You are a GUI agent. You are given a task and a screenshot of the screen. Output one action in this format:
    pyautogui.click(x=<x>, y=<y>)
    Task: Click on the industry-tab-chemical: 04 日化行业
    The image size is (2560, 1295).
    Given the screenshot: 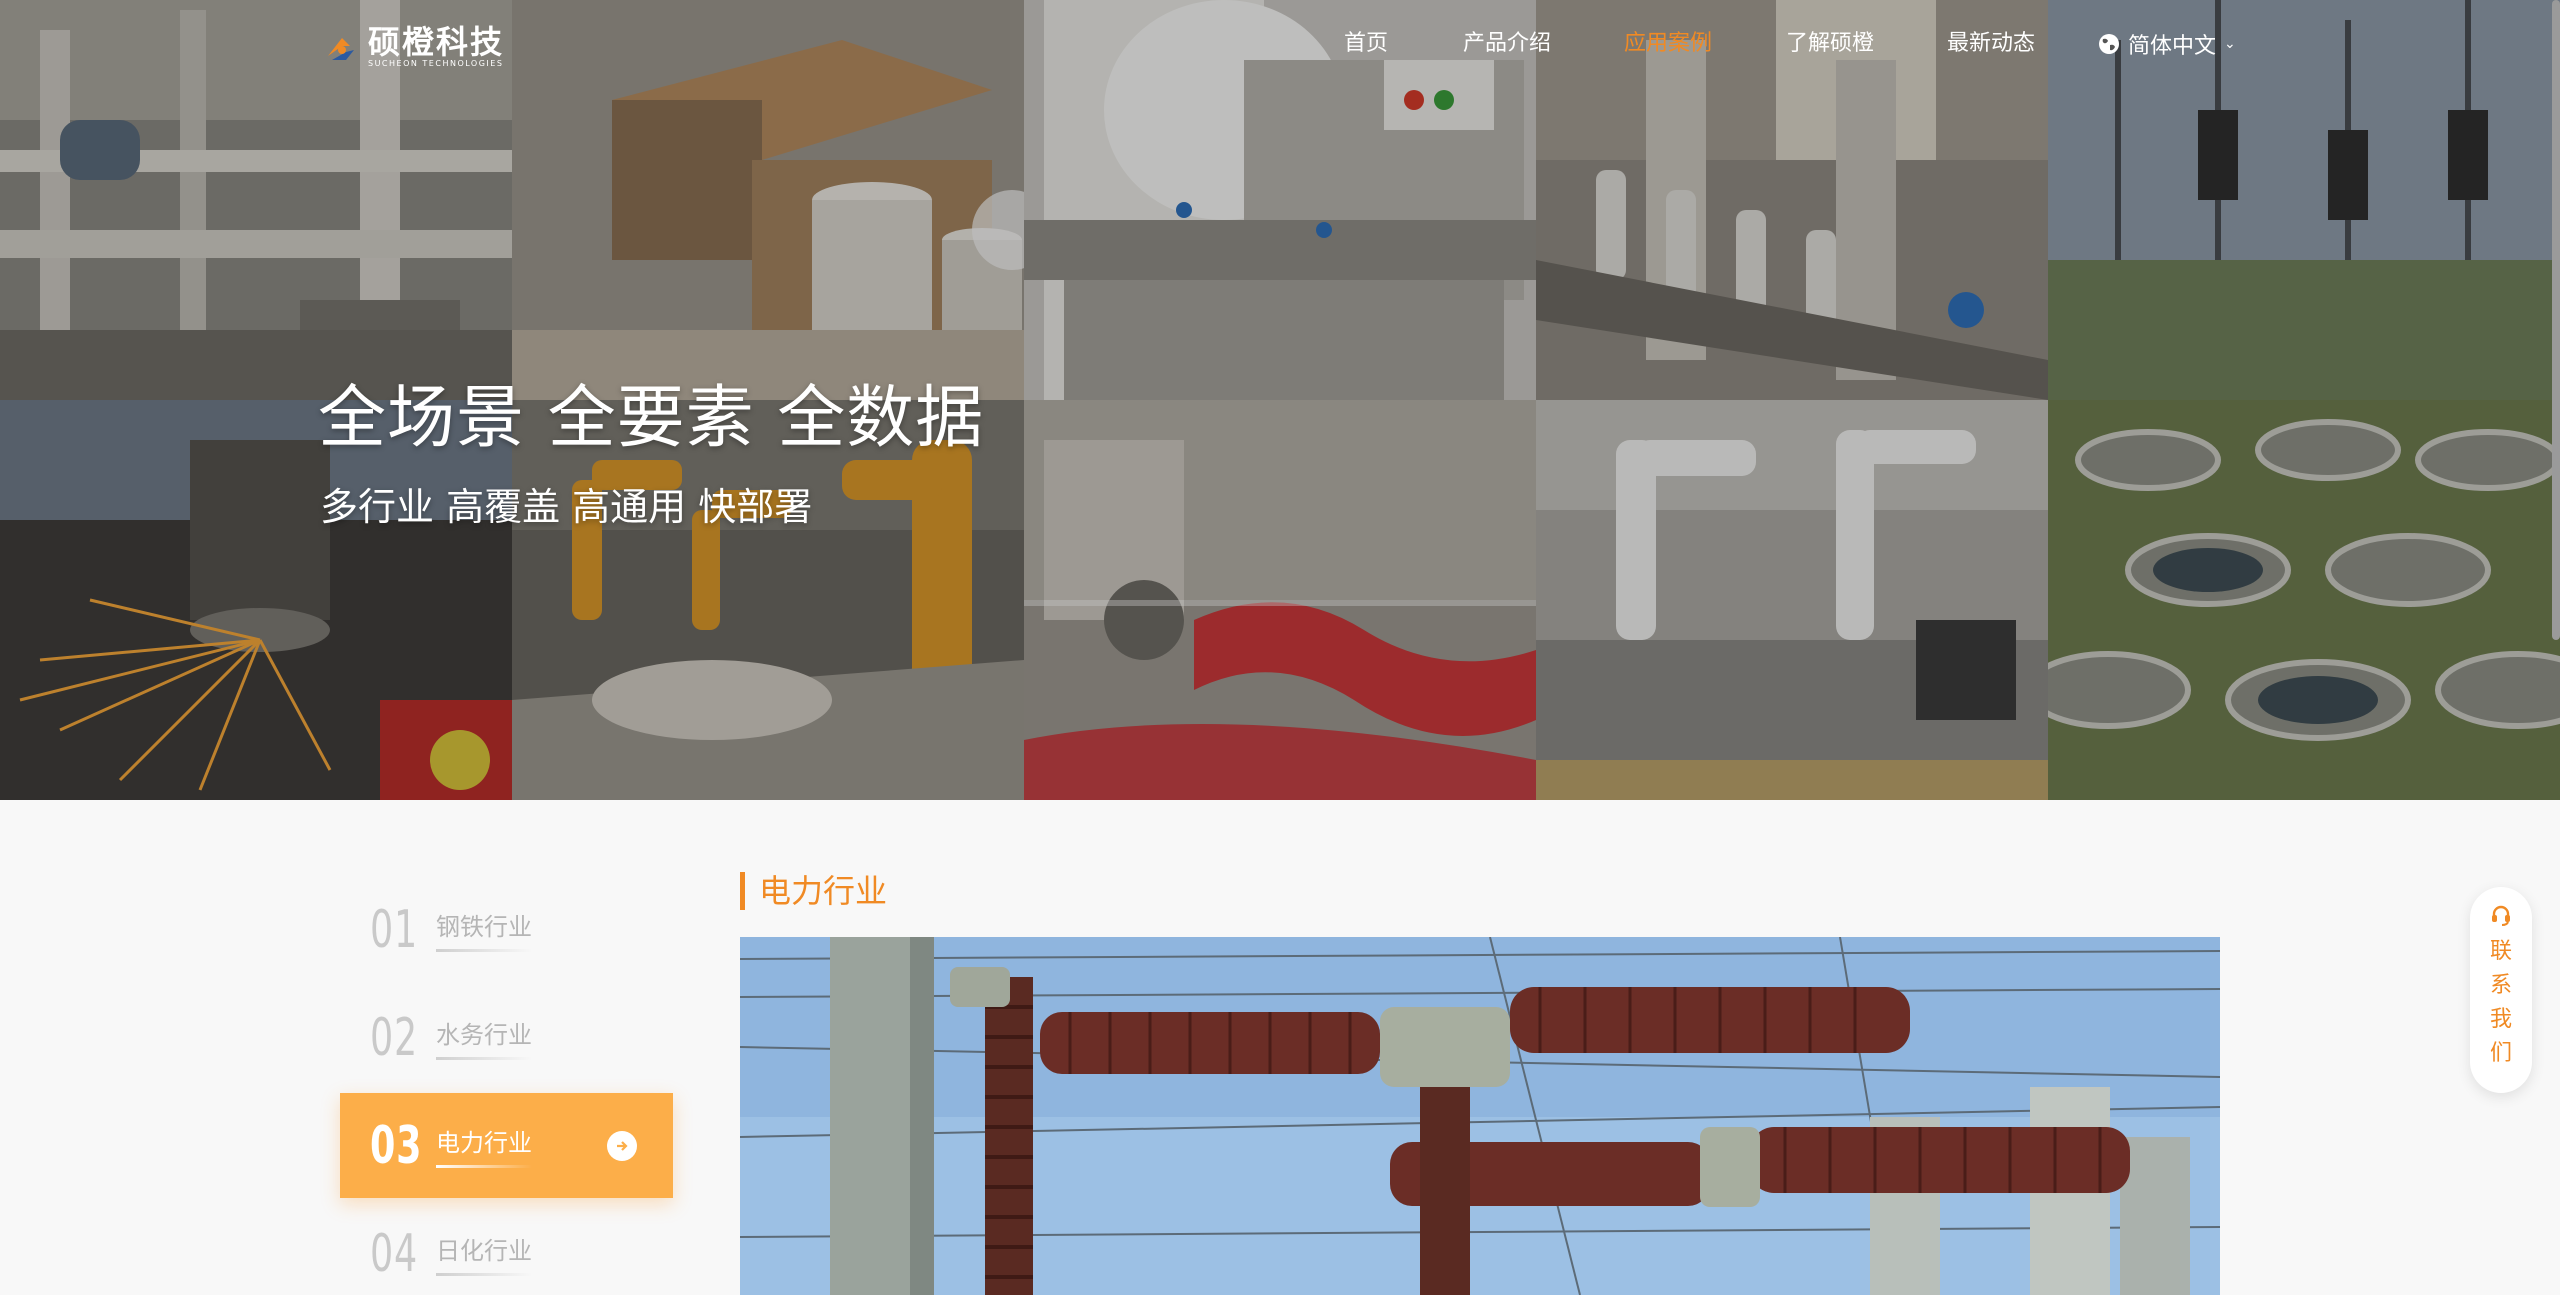 What is the action you would take?
    pyautogui.click(x=506, y=1248)
    